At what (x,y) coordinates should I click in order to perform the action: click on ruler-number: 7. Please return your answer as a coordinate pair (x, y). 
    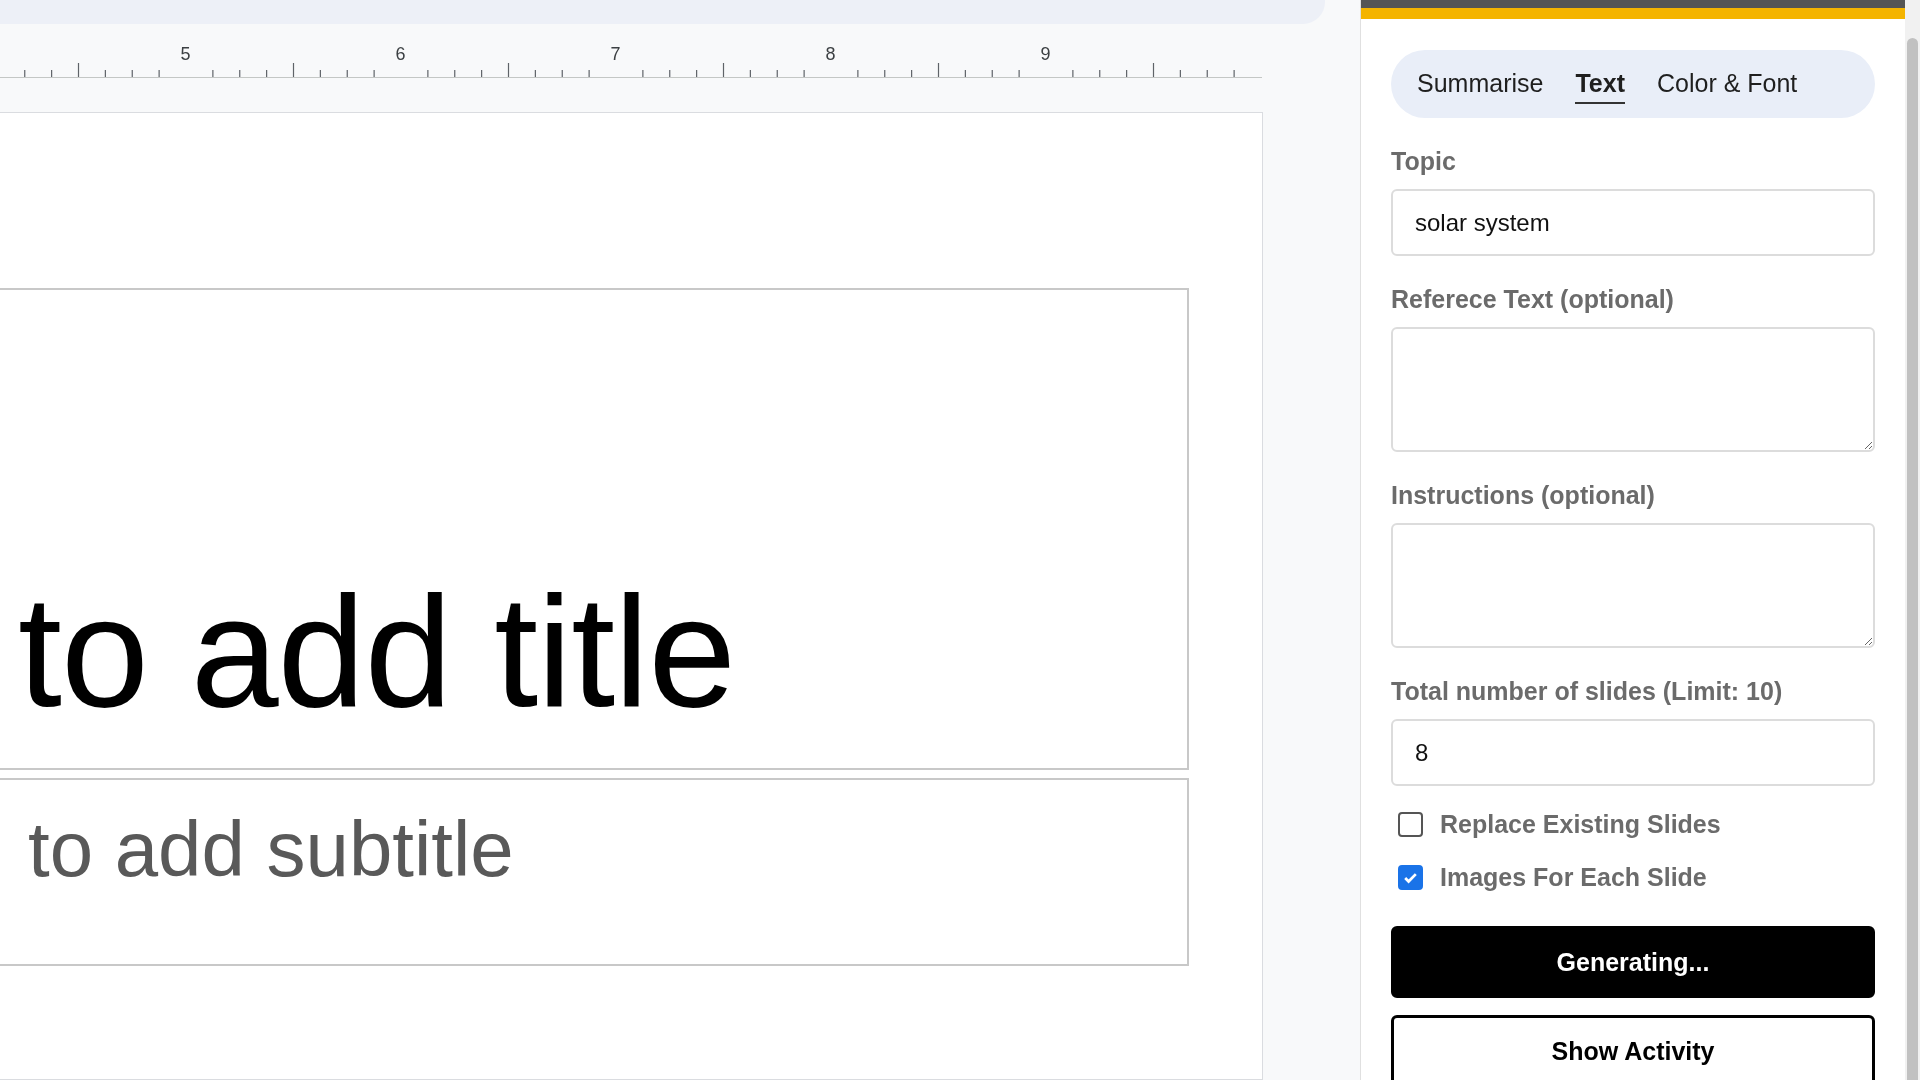
    Looking at the image, I should click on (615, 54).